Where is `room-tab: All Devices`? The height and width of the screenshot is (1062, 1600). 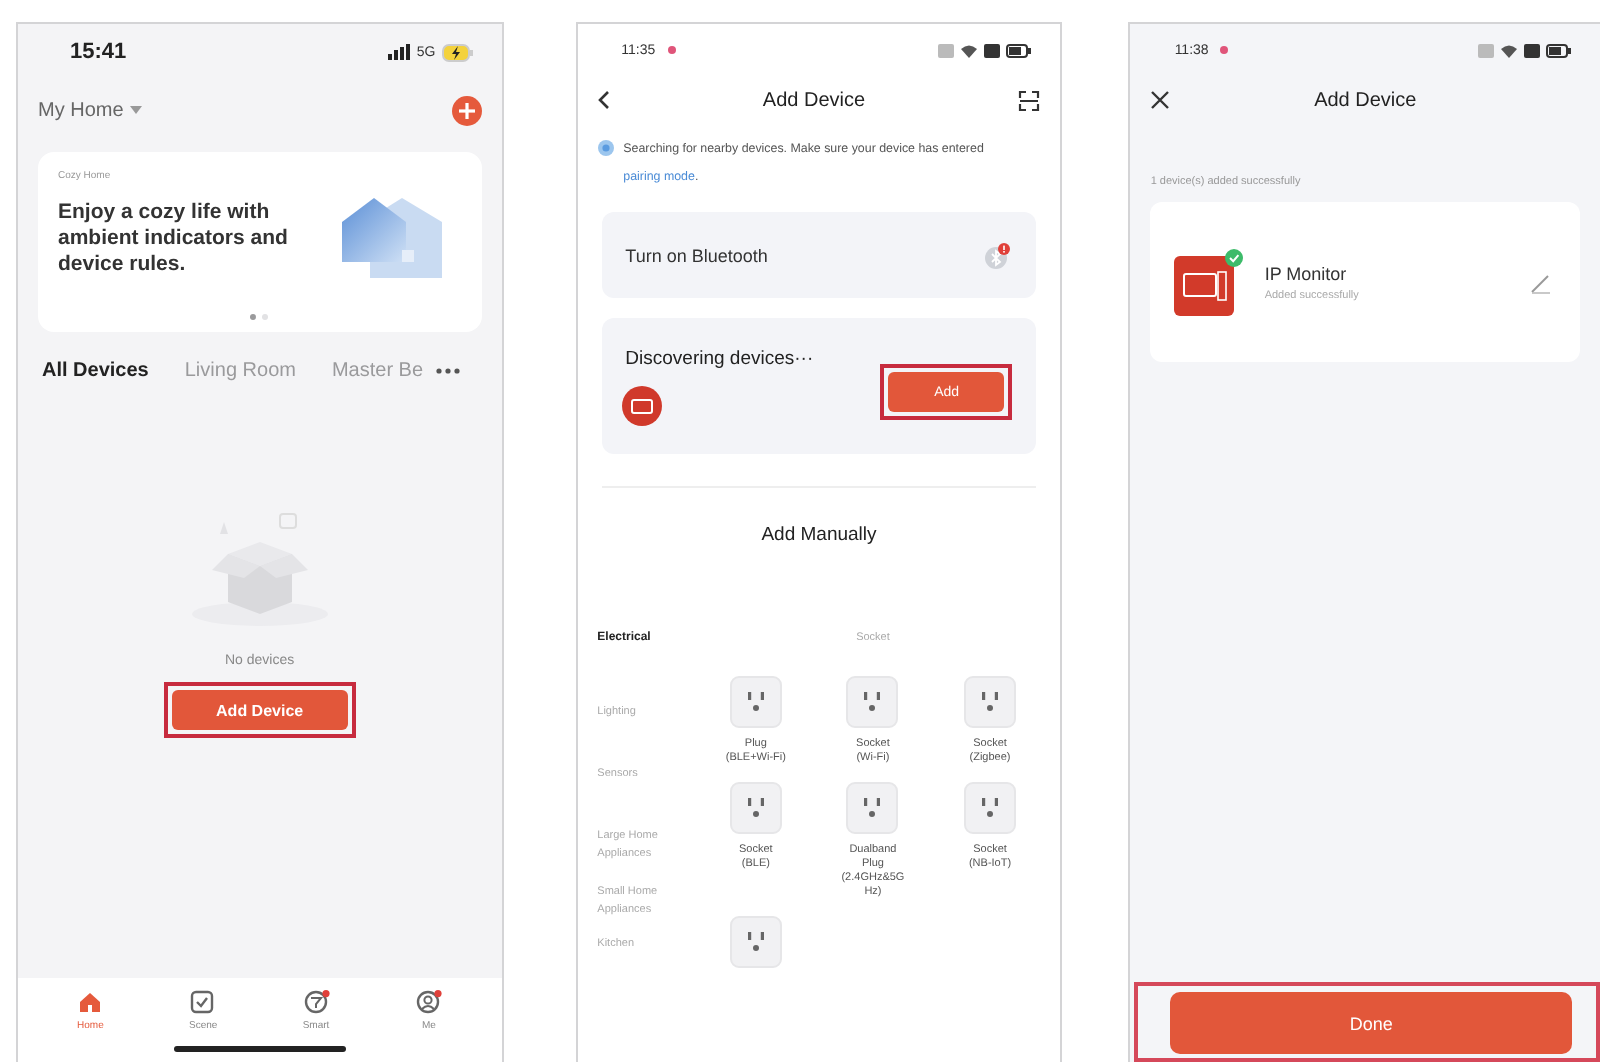
room-tab: All Devices is located at coordinates (95, 371).